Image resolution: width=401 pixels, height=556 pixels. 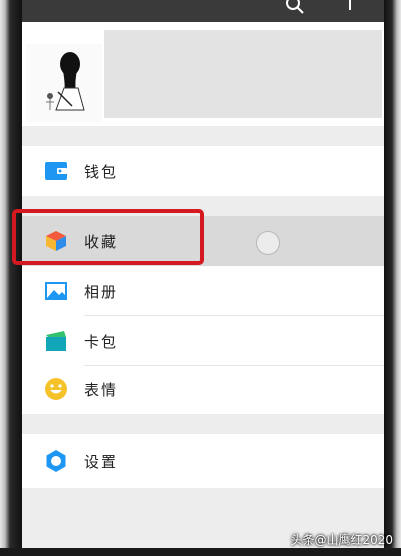 I want to click on menu-item-stickers: 表情, so click(x=203, y=389).